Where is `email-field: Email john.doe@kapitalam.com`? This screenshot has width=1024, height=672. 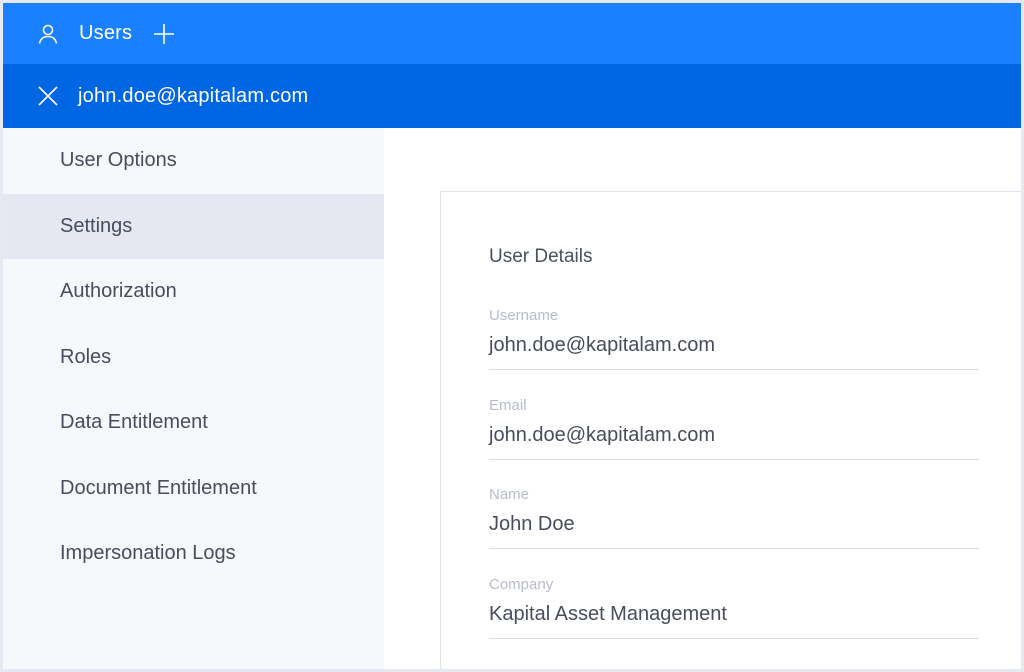 email-field: Email john.doe@kapitalam.com is located at coordinates (734, 428).